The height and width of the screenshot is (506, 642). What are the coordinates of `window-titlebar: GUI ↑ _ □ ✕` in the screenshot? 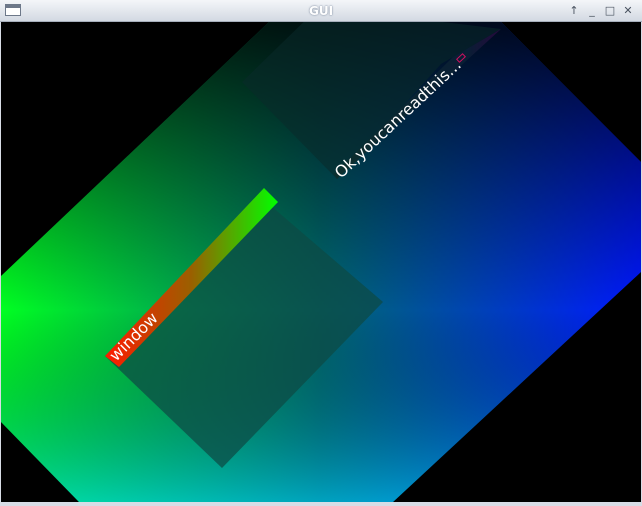 It's located at (321, 11).